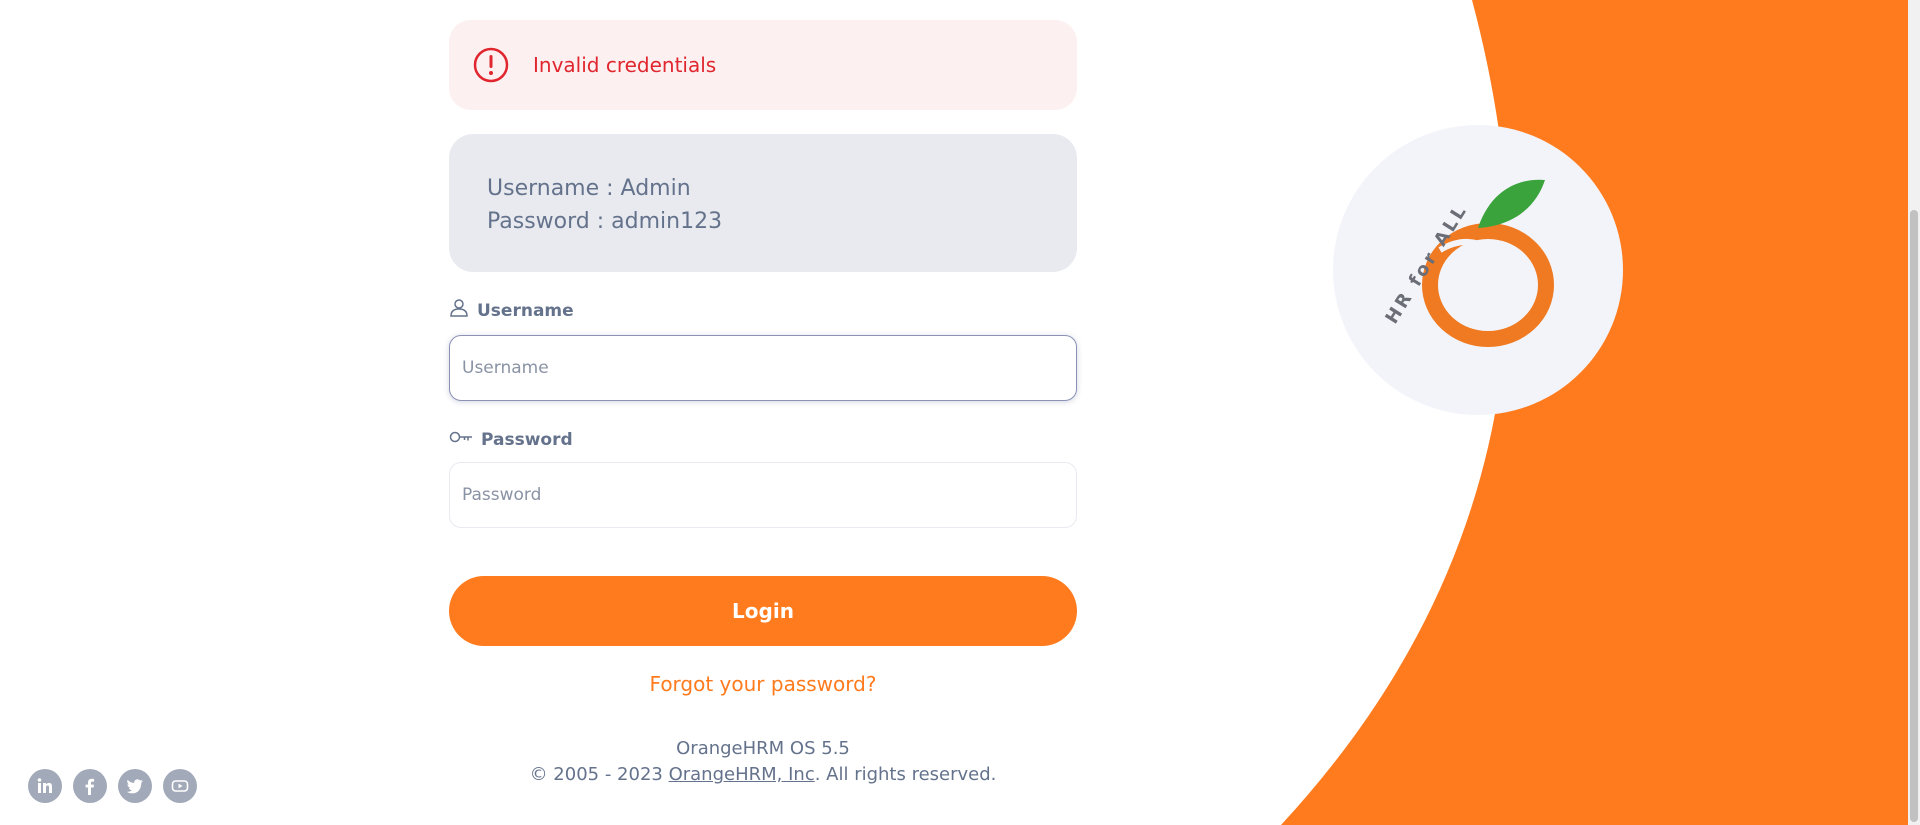  What do you see at coordinates (135, 786) in the screenshot?
I see `twitter-icon` at bounding box center [135, 786].